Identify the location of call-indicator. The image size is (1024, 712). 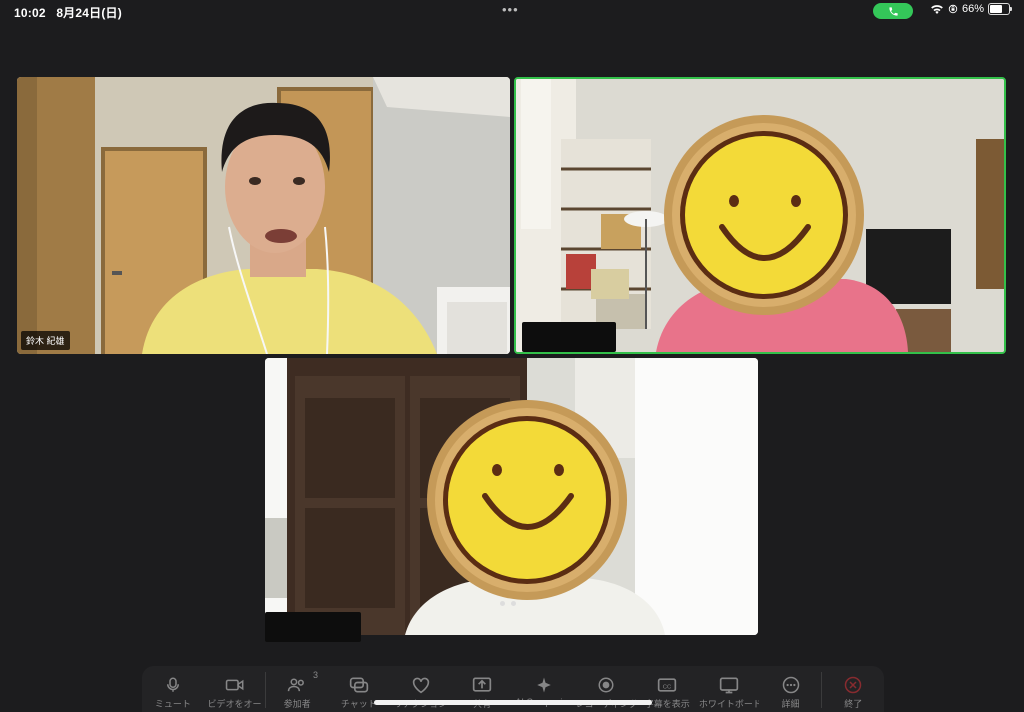
(893, 11).